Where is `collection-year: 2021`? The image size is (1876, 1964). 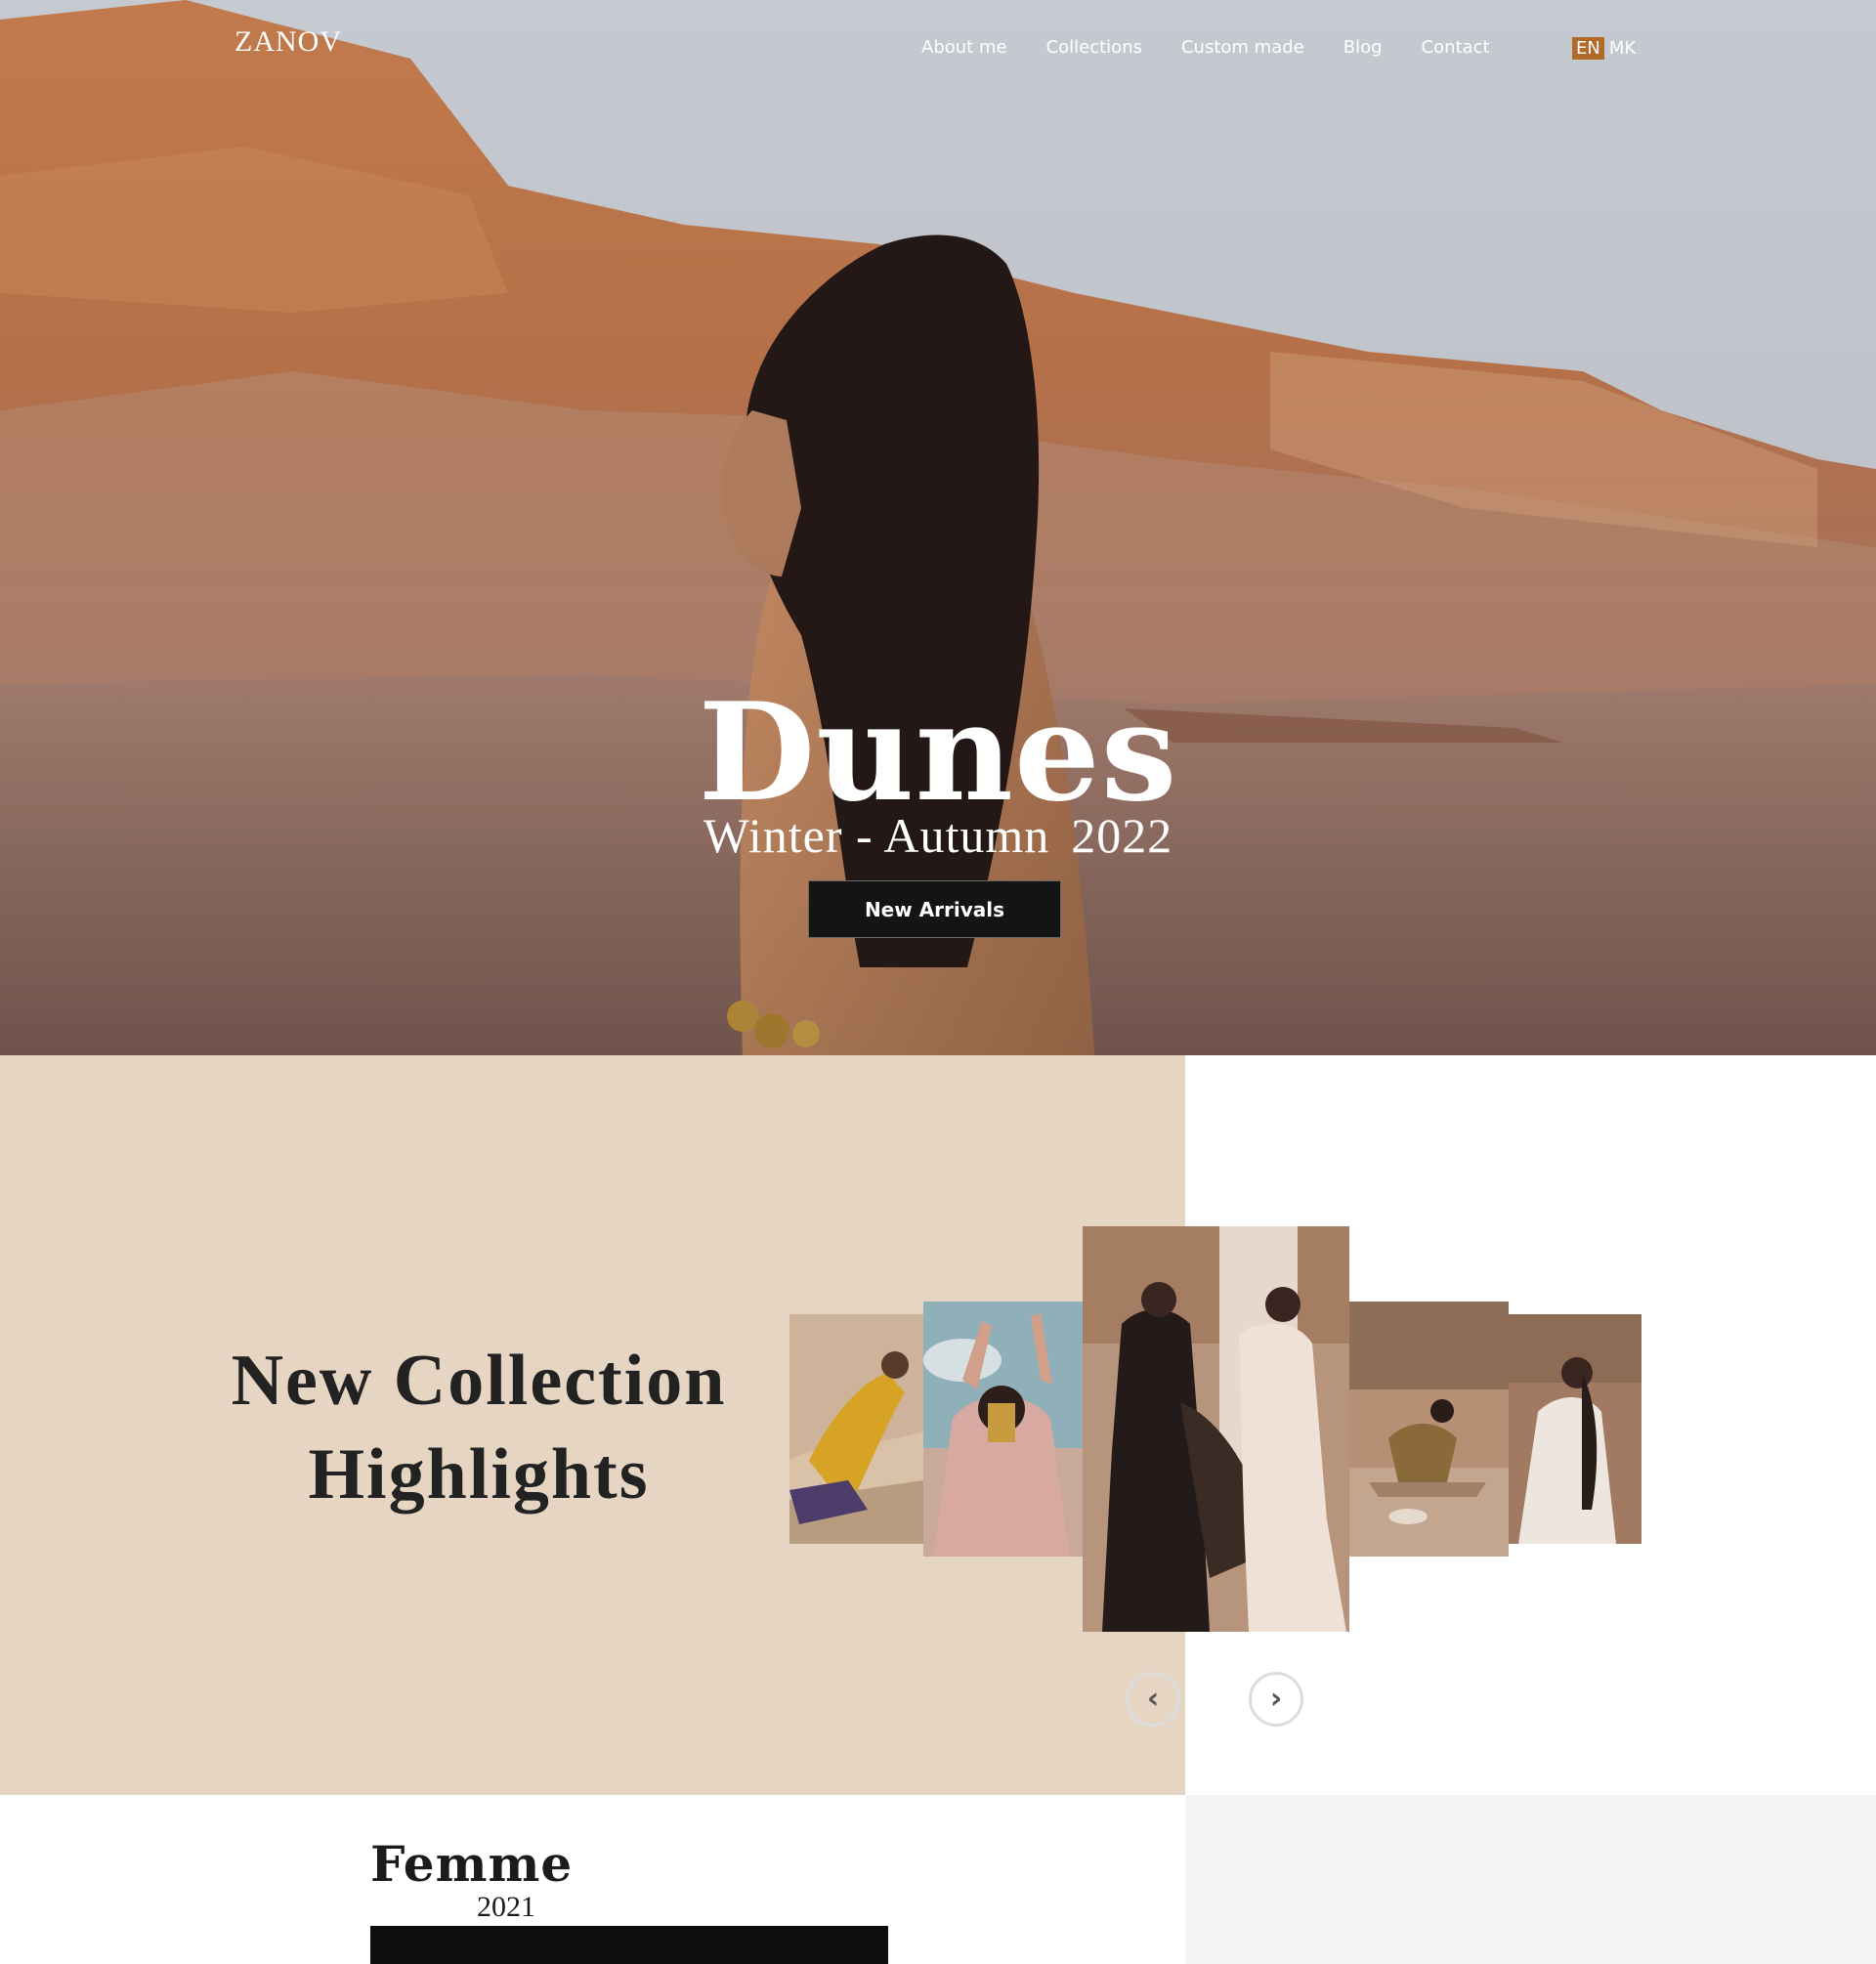
collection-year: 2021 is located at coordinates (506, 1907).